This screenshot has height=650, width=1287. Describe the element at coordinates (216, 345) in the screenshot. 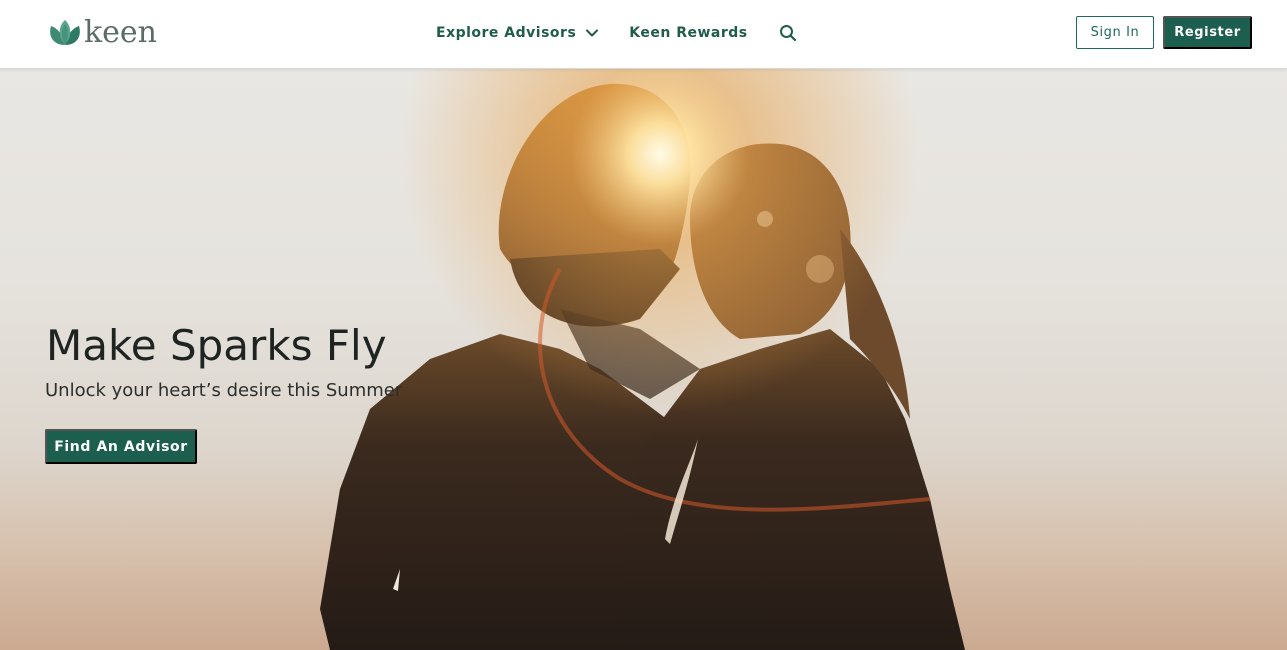

I see `hero-title: Make Sparks Fly` at that location.